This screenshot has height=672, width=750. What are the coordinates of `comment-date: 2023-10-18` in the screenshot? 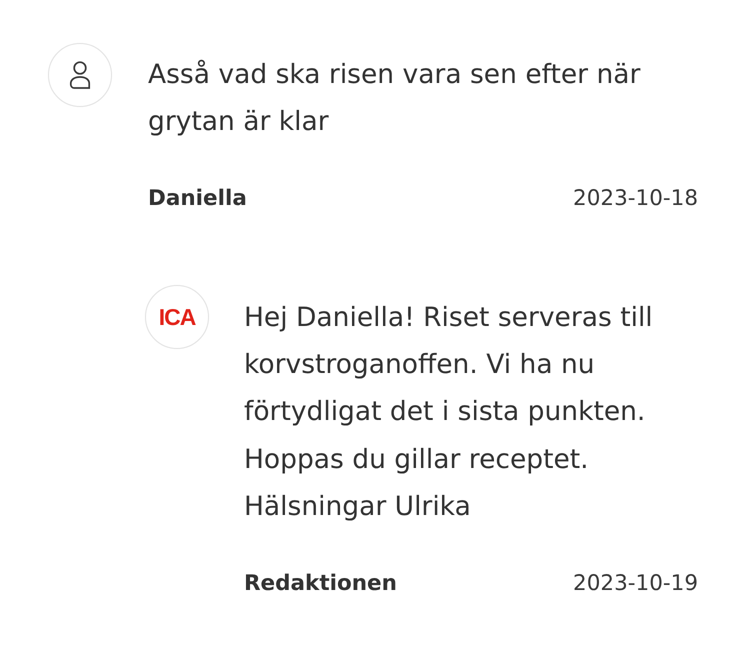 It's located at (635, 199).